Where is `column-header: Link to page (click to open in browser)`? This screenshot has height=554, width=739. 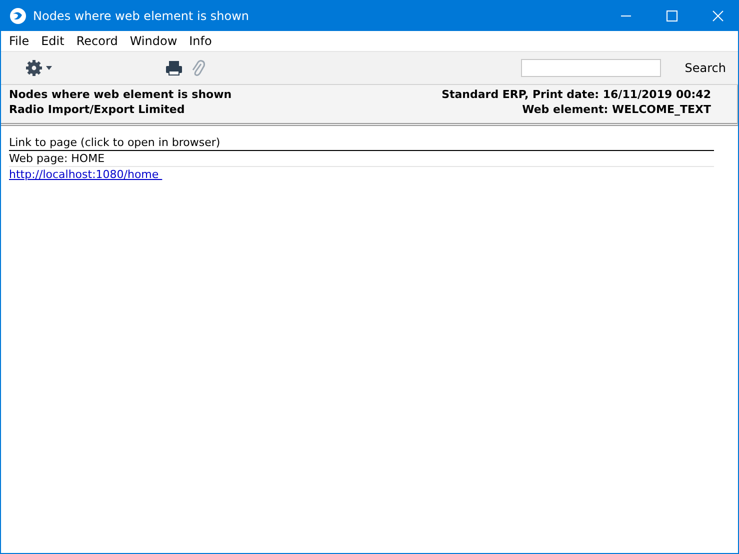
column-header: Link to page (click to open in browser) is located at coordinates (361, 143).